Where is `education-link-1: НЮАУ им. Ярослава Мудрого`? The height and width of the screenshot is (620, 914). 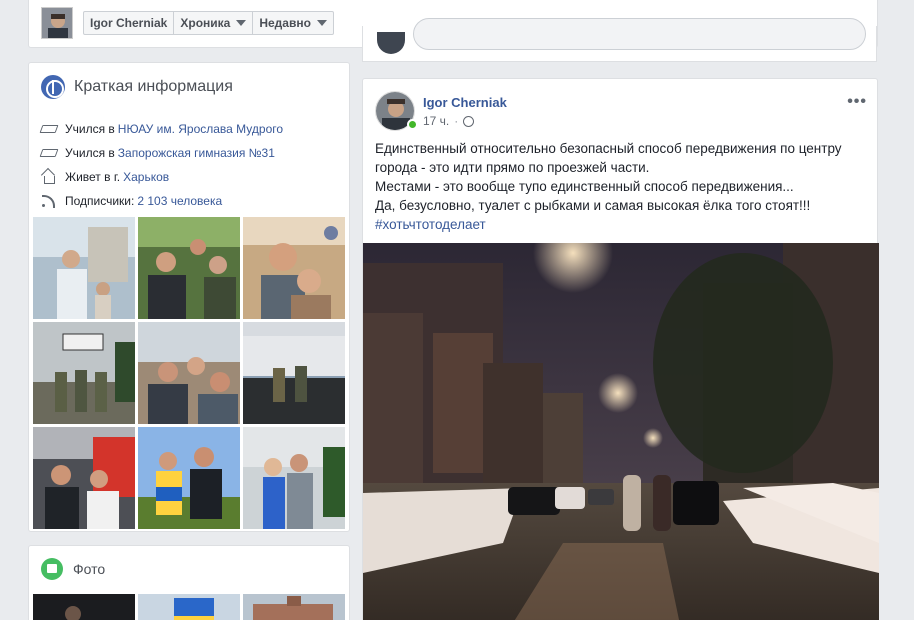 education-link-1: НЮАУ им. Ярослава Мудрого is located at coordinates (200, 129).